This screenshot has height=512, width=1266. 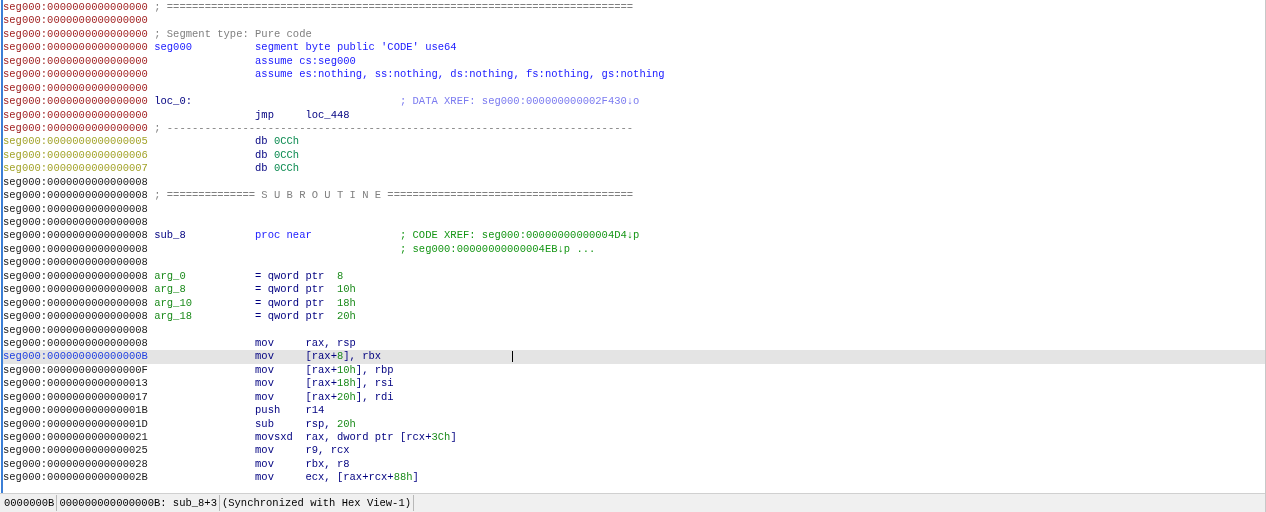 I want to click on instruction-text: mov [rax+8], rbx, so click(x=318, y=356).